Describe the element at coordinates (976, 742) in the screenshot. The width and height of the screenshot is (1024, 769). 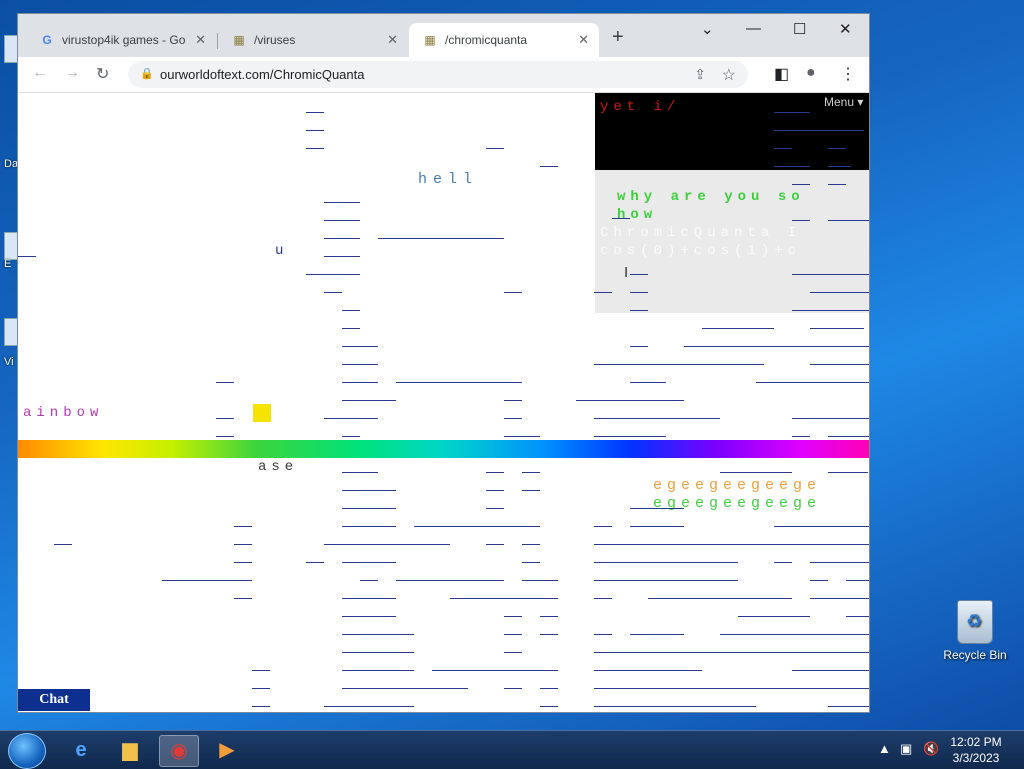
I see `clock-time: 12:02 PM` at that location.